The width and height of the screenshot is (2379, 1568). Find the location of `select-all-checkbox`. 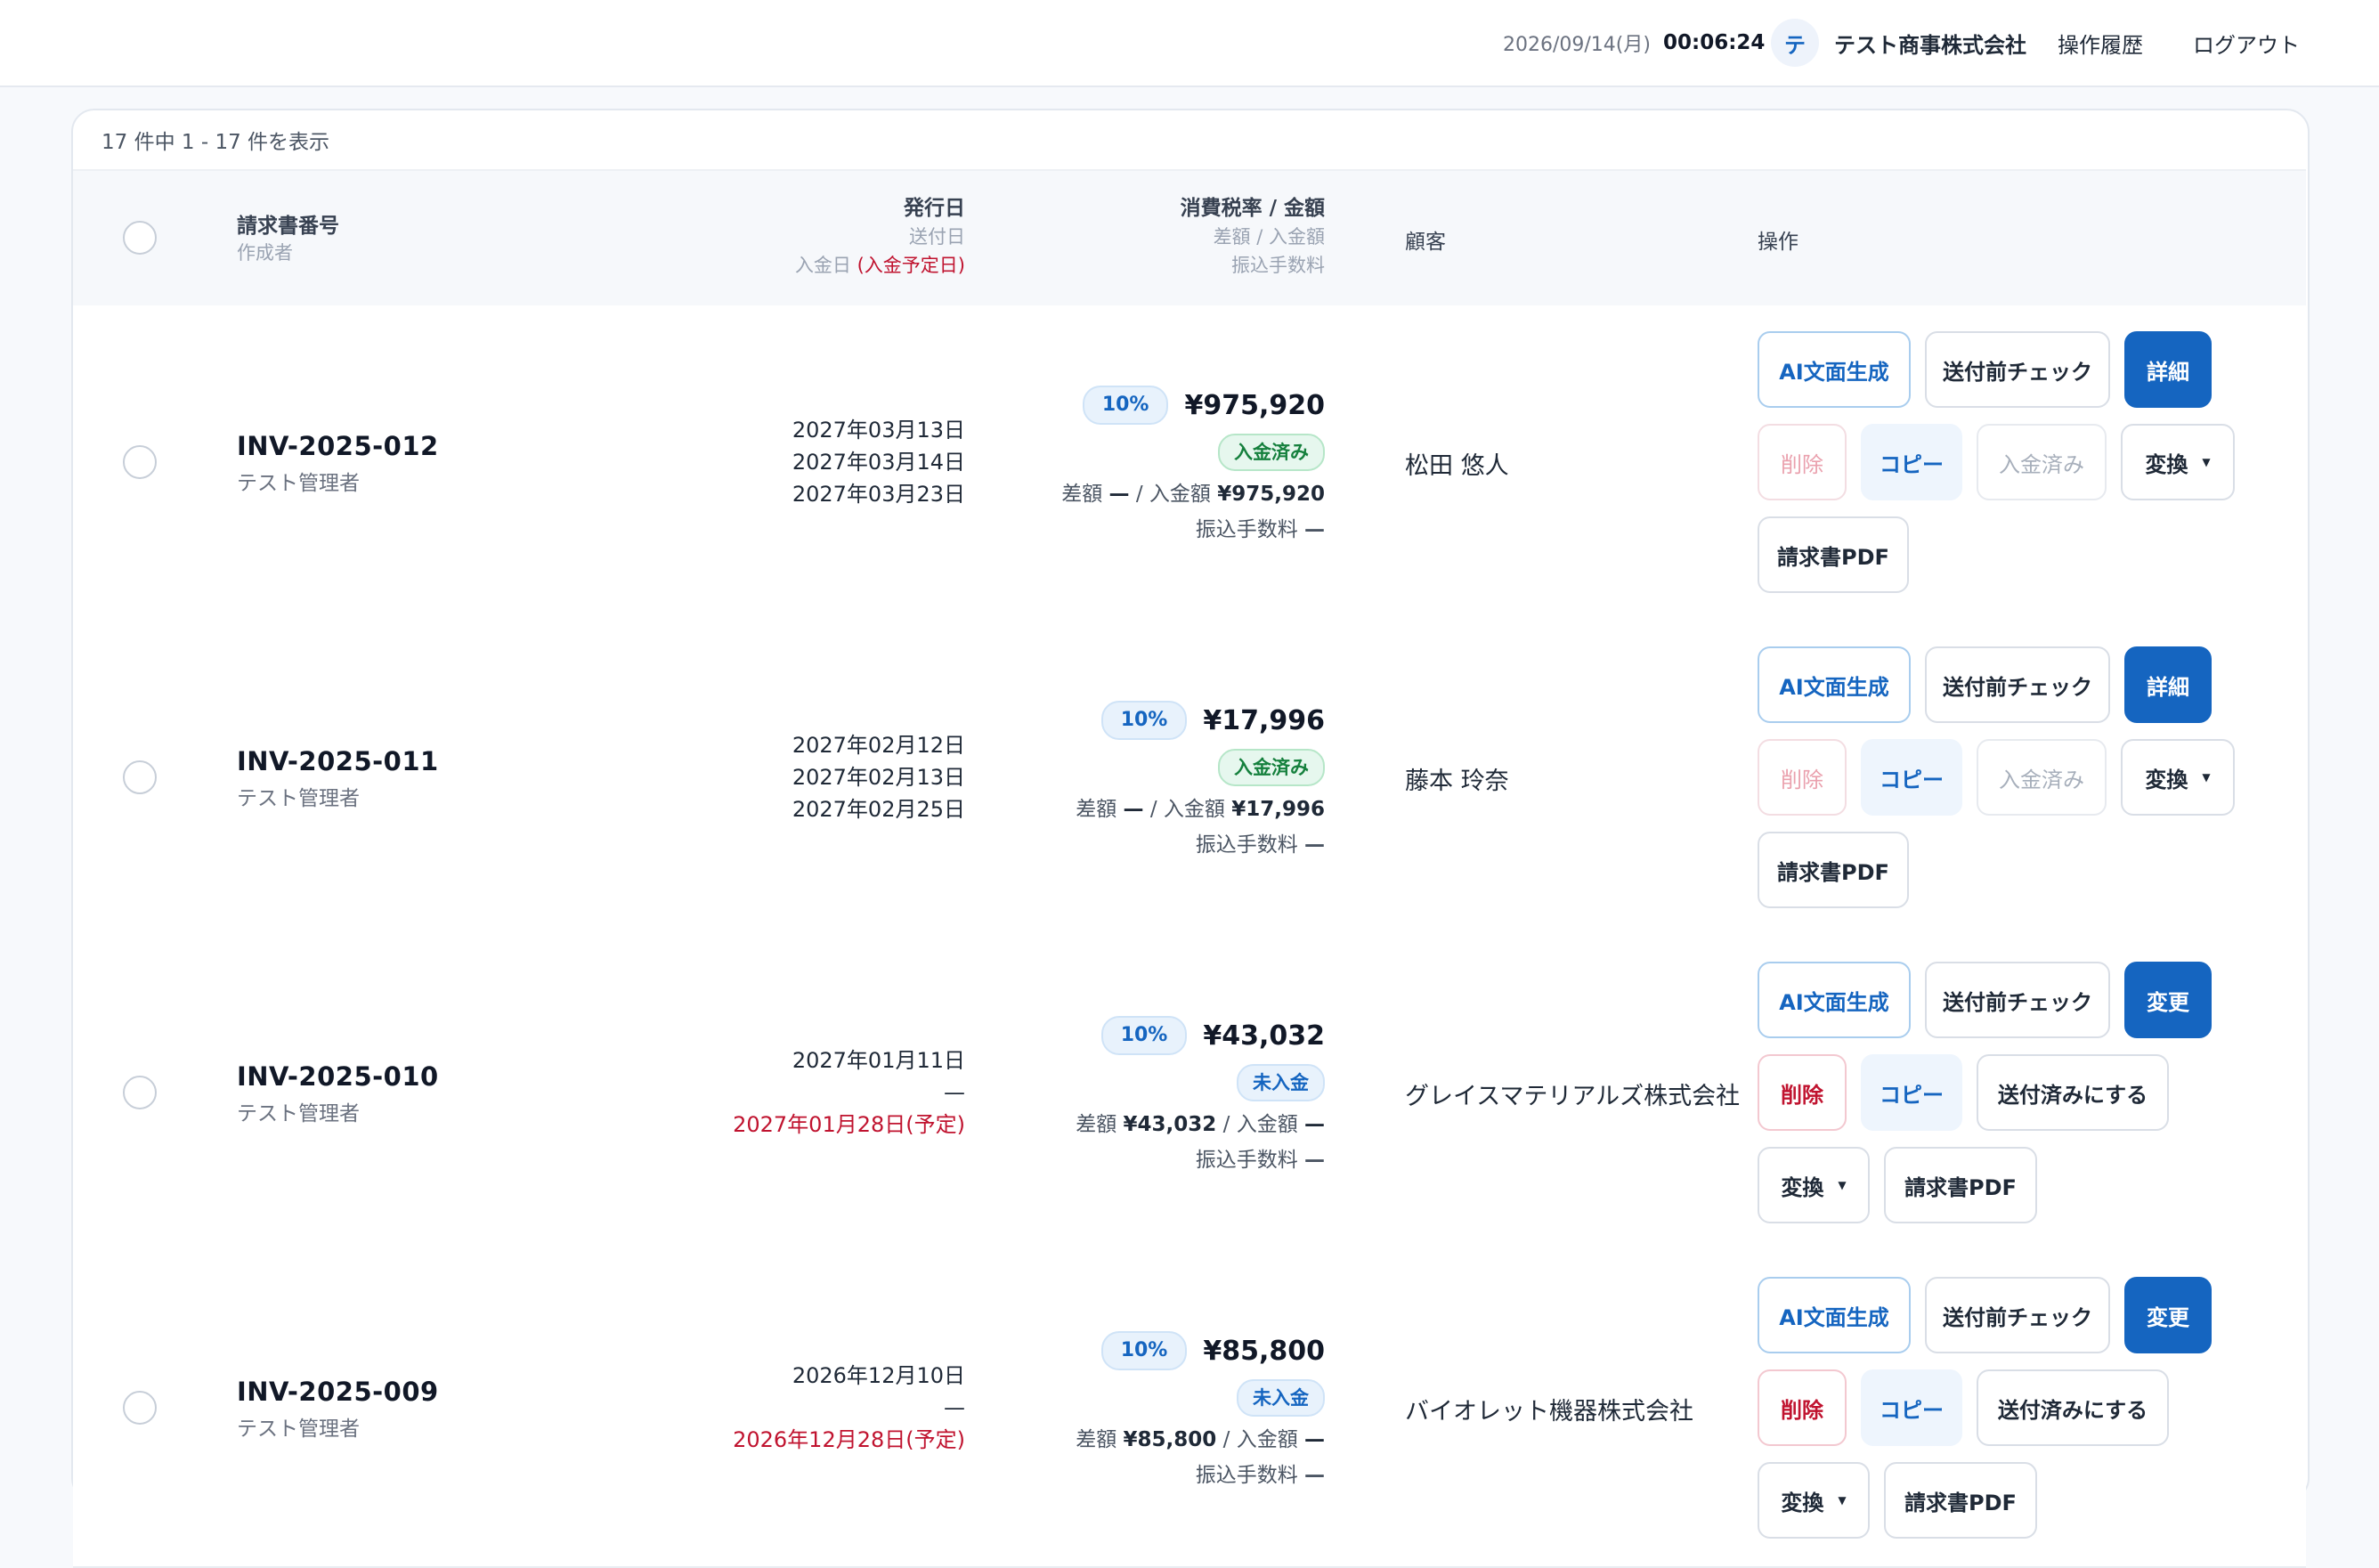

select-all-checkbox is located at coordinates (140, 238).